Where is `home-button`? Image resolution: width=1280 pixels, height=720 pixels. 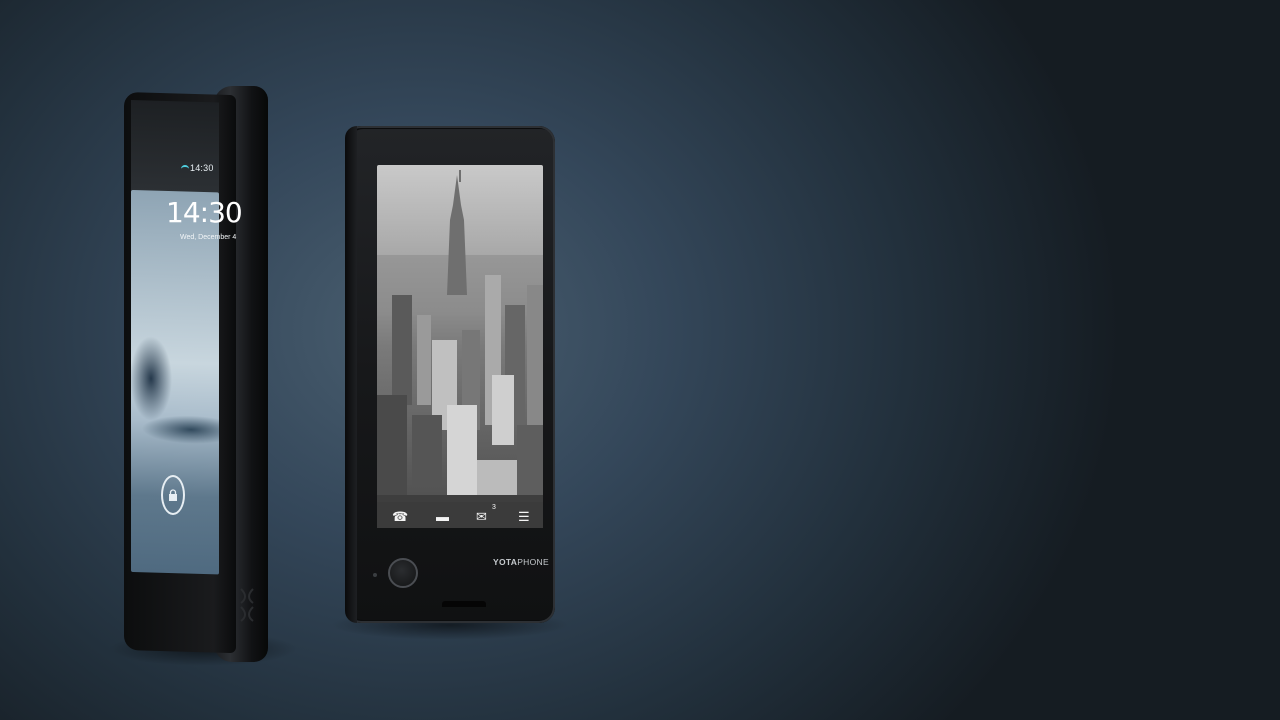
home-button is located at coordinates (403, 573).